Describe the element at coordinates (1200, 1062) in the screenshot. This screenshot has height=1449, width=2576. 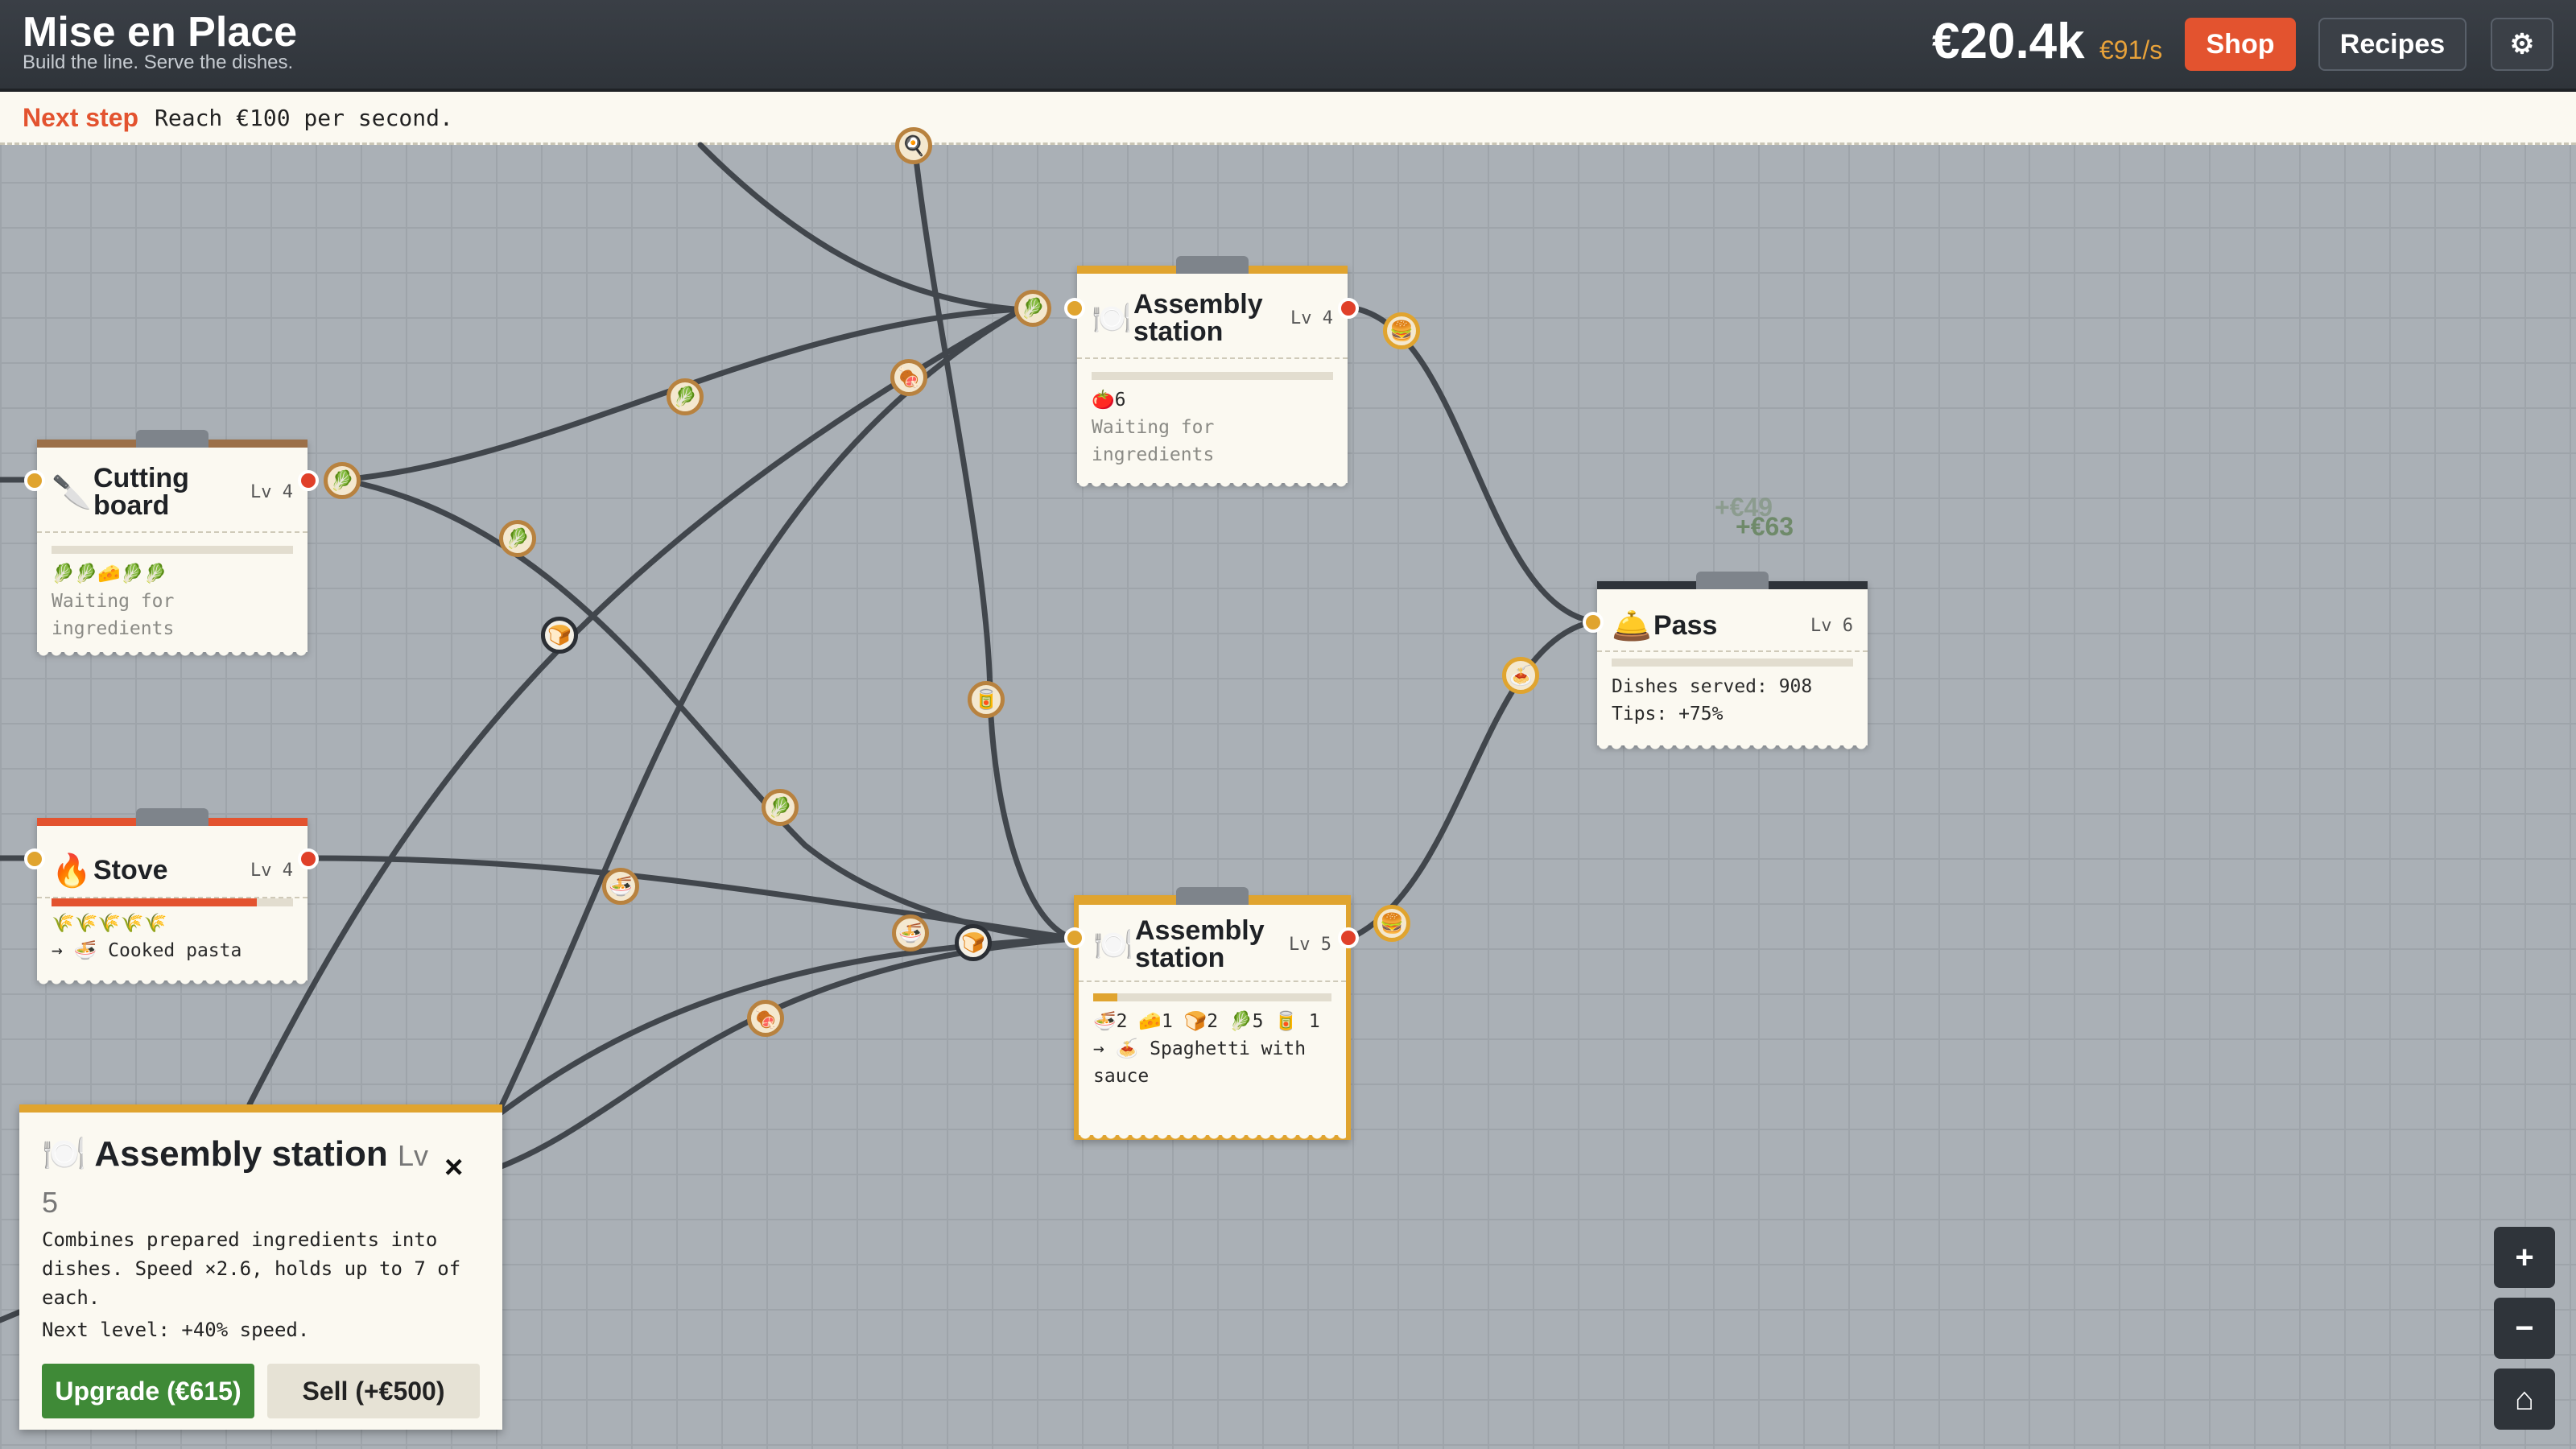
I see `station-status: → 🍝 Spaghetti with sauce` at that location.